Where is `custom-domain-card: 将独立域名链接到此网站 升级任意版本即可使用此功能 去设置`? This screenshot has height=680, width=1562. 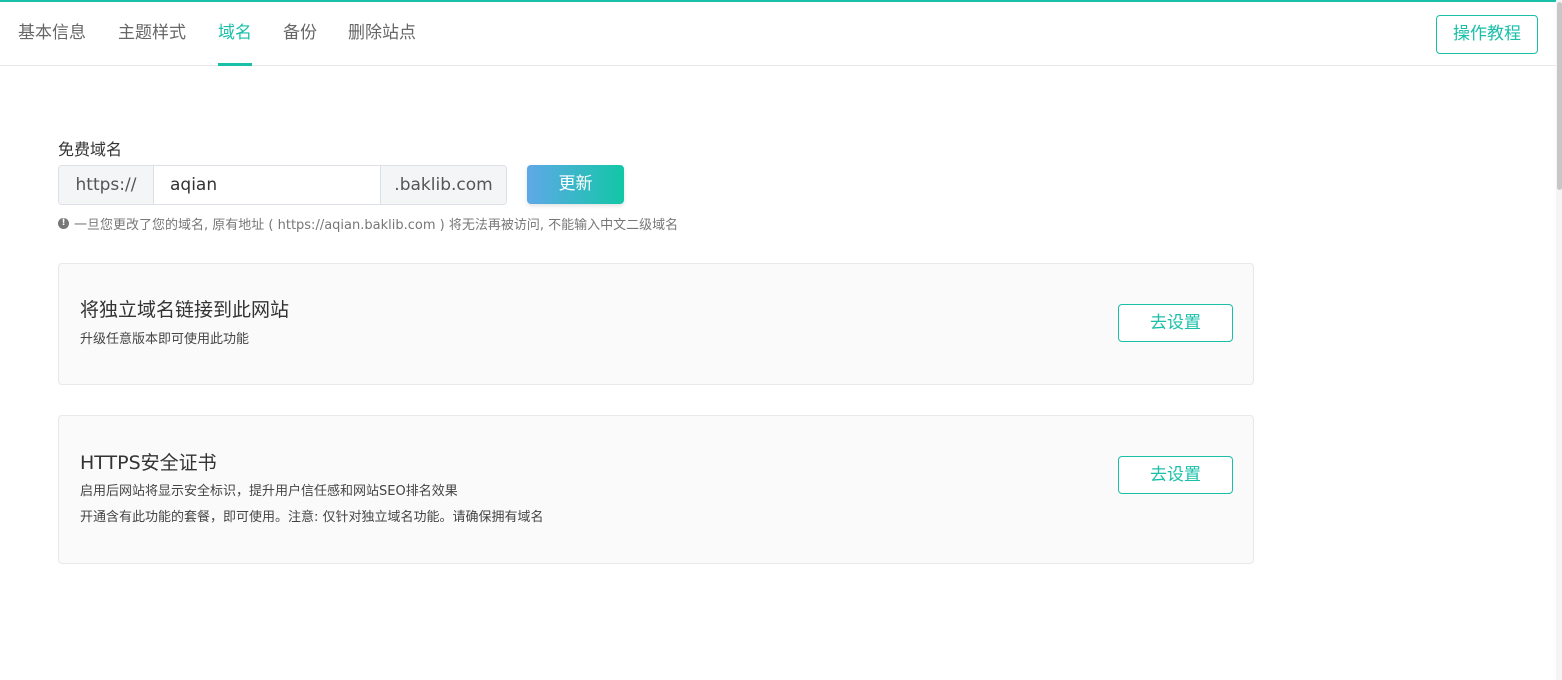
custom-domain-card: 将独立域名链接到此网站 升级任意版本即可使用此功能 去设置 is located at coordinates (656, 324).